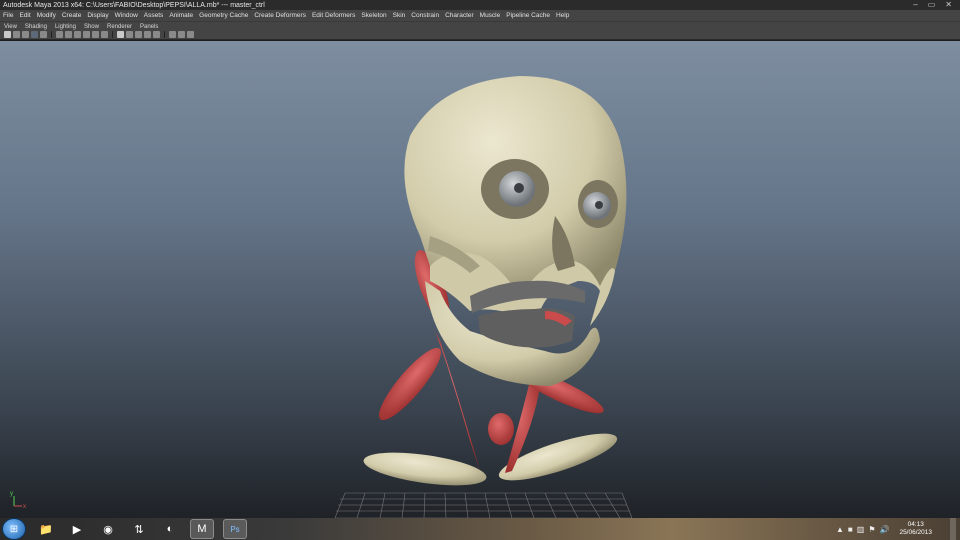 This screenshot has width=960, height=540. I want to click on menu-animate: Animate, so click(181, 15).